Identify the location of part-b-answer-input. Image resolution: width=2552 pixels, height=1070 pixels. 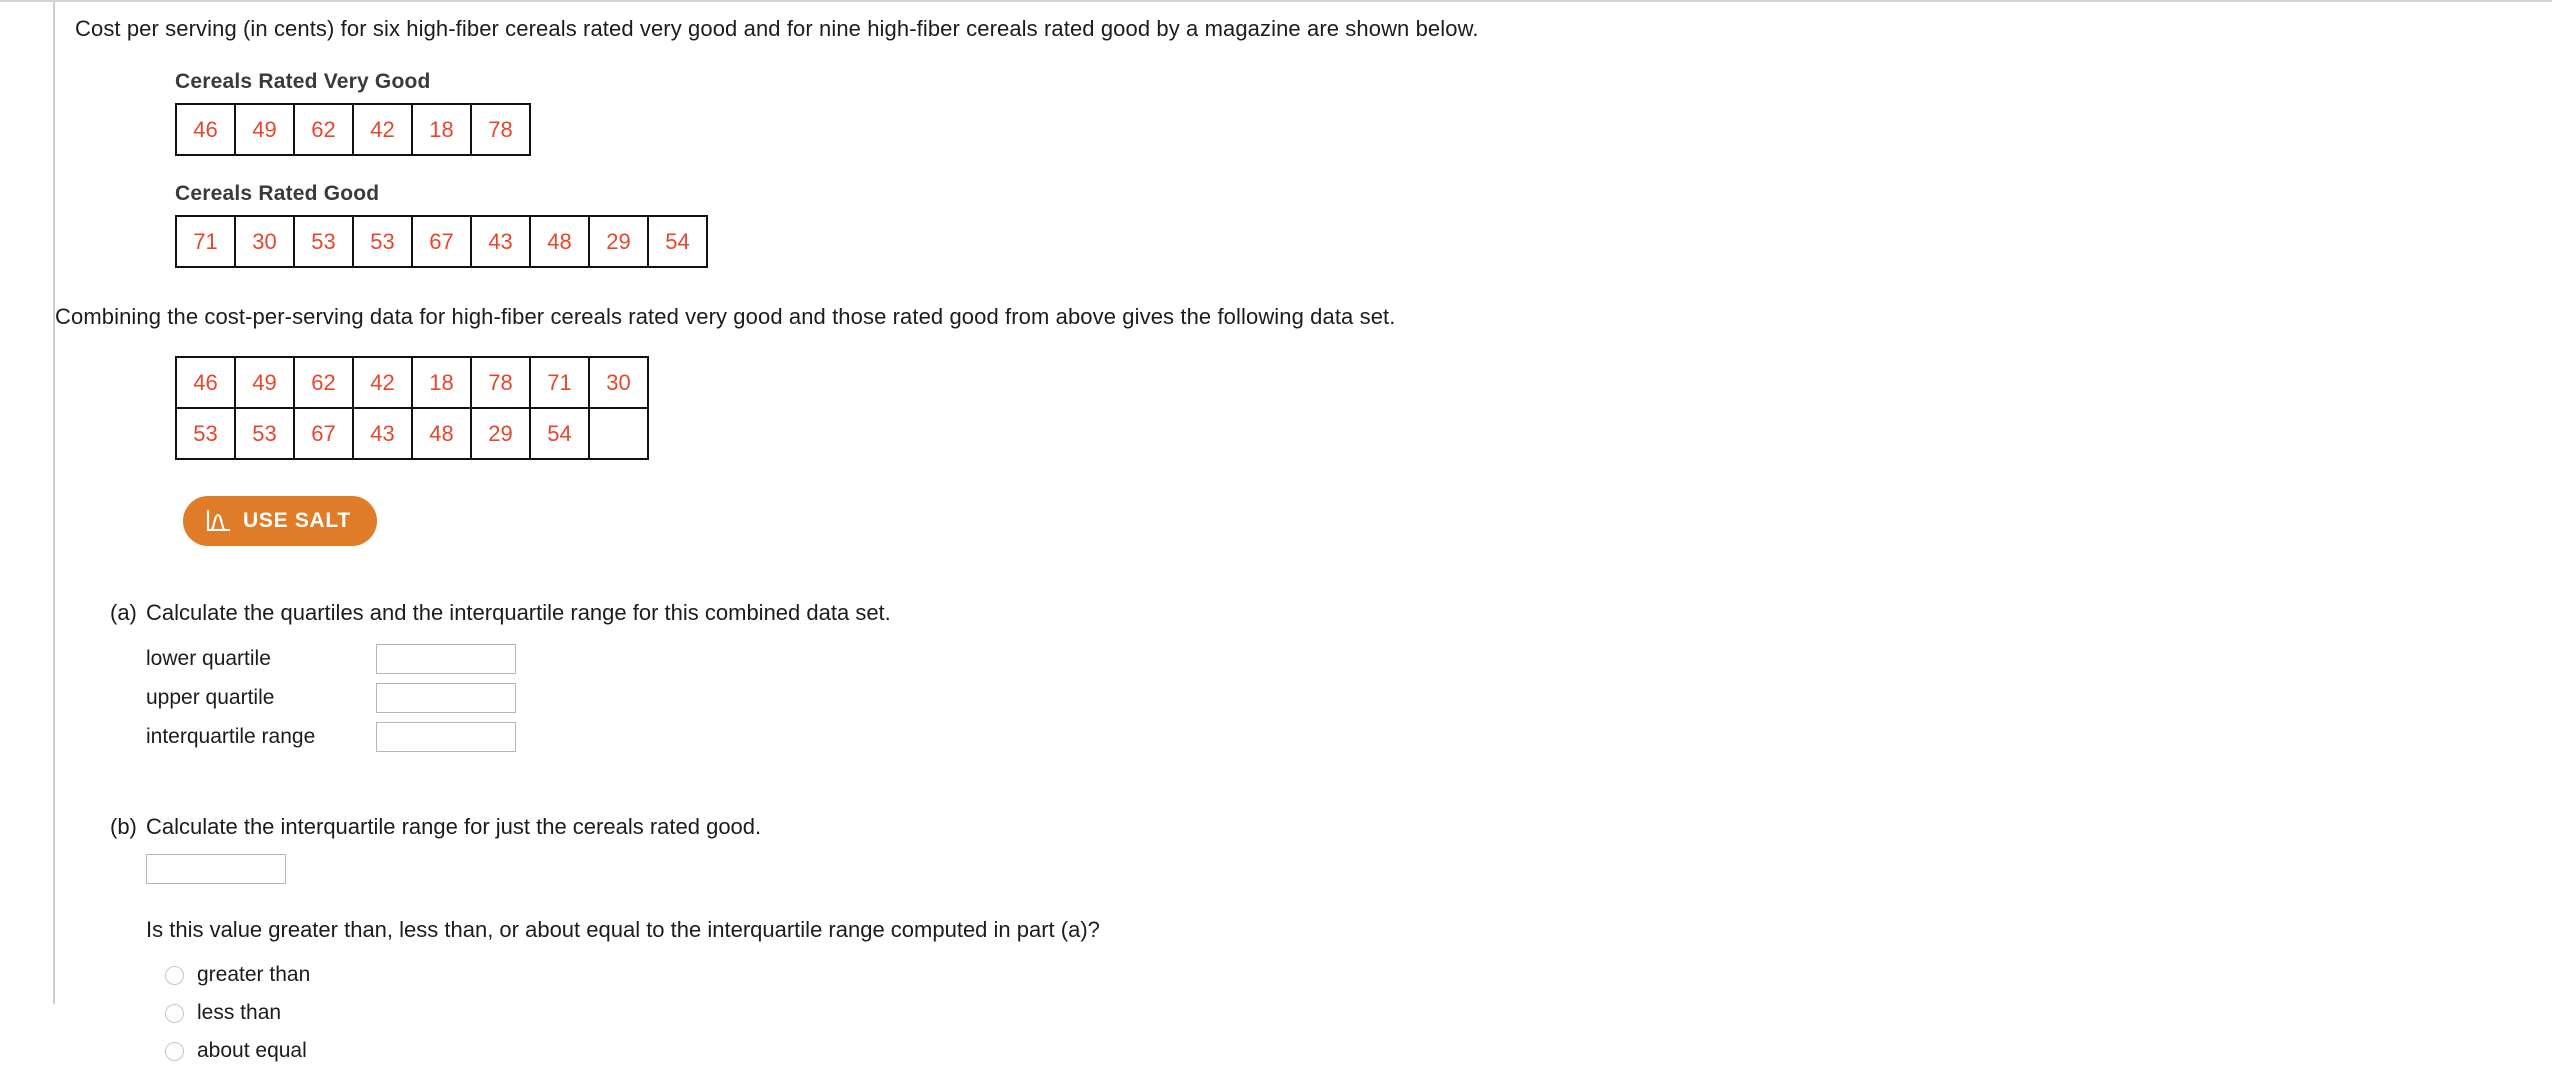
(216, 869).